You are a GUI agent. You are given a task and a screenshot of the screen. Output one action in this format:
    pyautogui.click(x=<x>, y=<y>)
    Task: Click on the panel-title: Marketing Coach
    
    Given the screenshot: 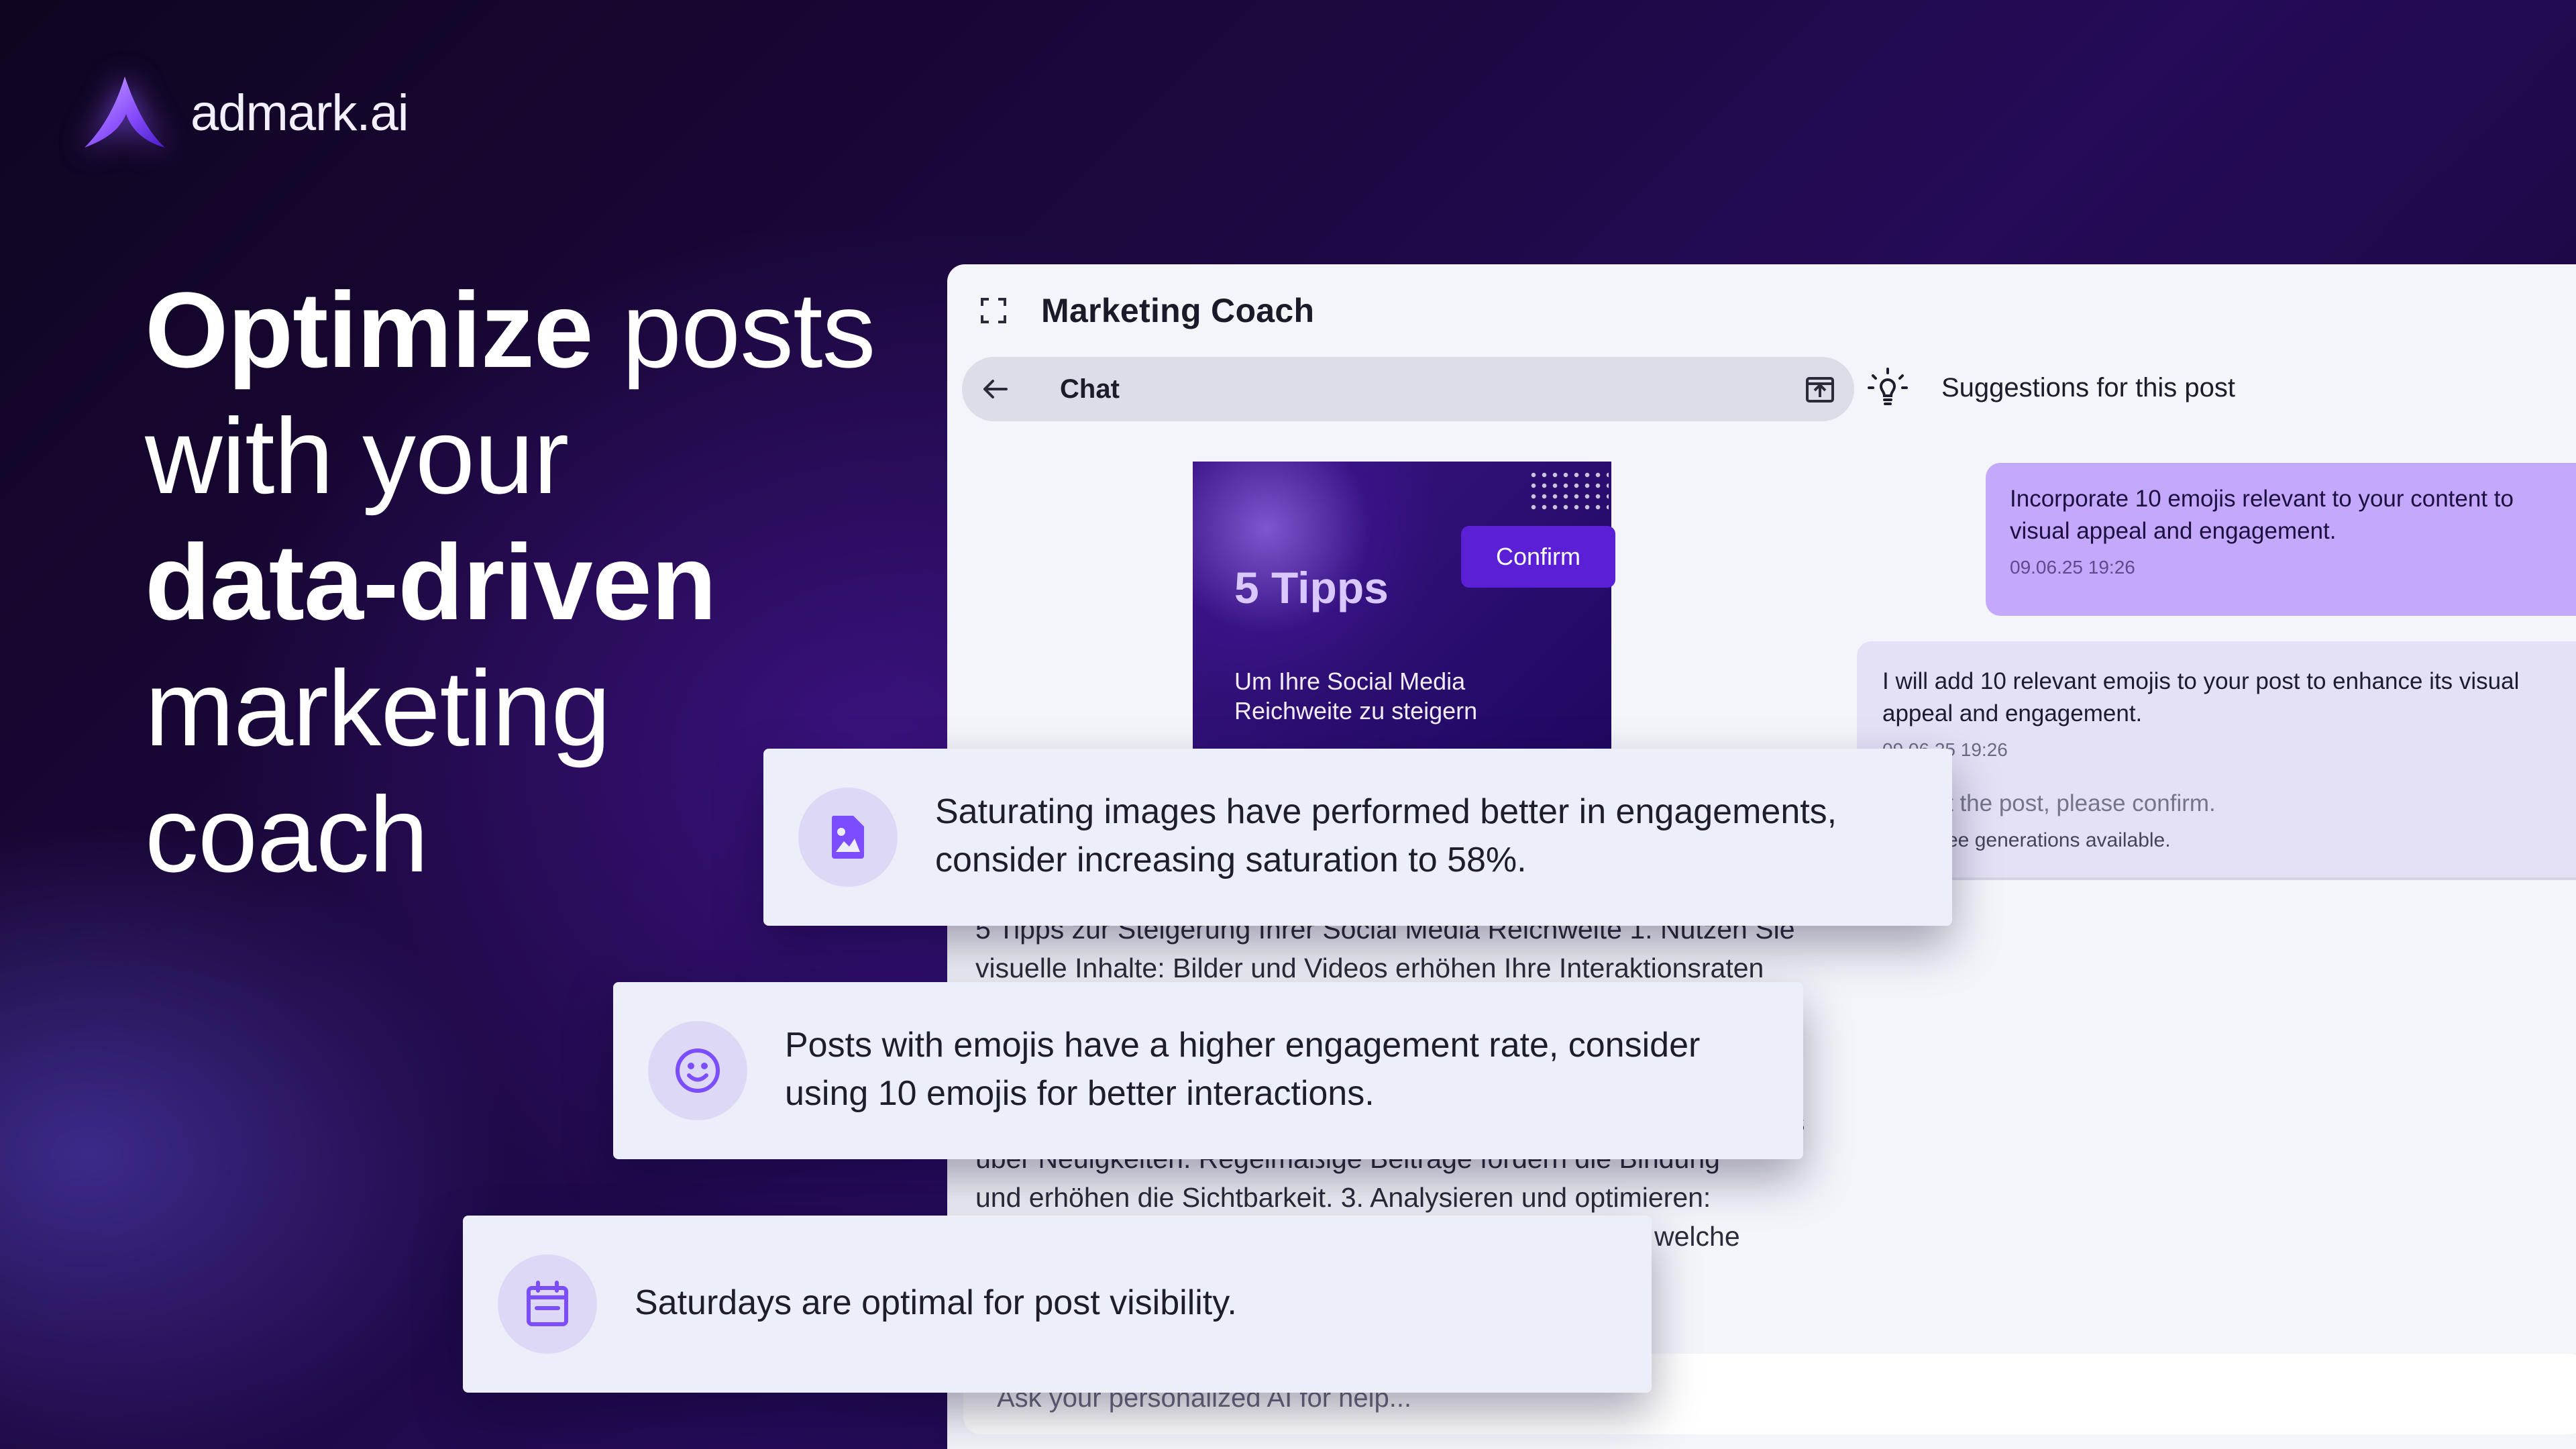 What is the action you would take?
    pyautogui.click(x=1178, y=310)
    